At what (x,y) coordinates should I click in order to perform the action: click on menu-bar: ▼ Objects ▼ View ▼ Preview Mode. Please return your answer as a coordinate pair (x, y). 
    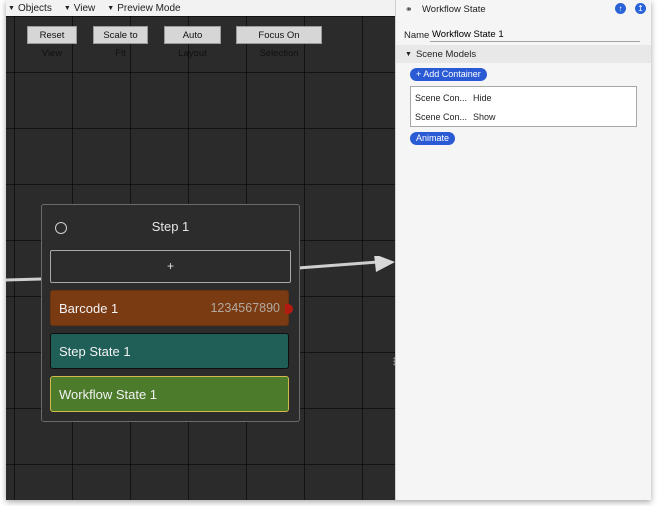
    Looking at the image, I should click on (201, 8).